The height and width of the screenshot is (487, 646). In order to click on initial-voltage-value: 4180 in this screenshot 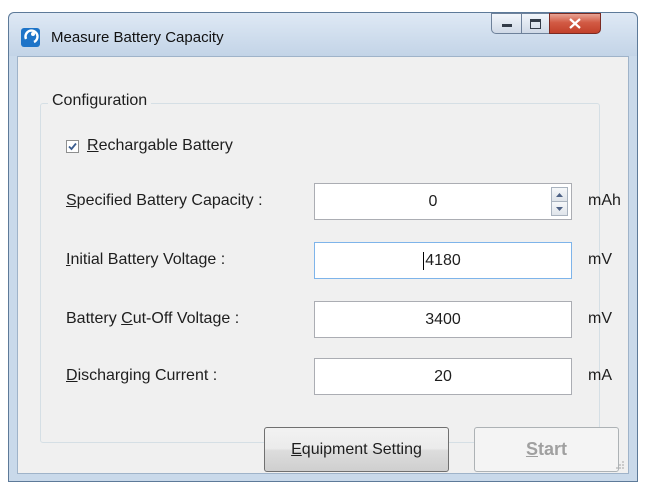, I will do `click(443, 260)`.